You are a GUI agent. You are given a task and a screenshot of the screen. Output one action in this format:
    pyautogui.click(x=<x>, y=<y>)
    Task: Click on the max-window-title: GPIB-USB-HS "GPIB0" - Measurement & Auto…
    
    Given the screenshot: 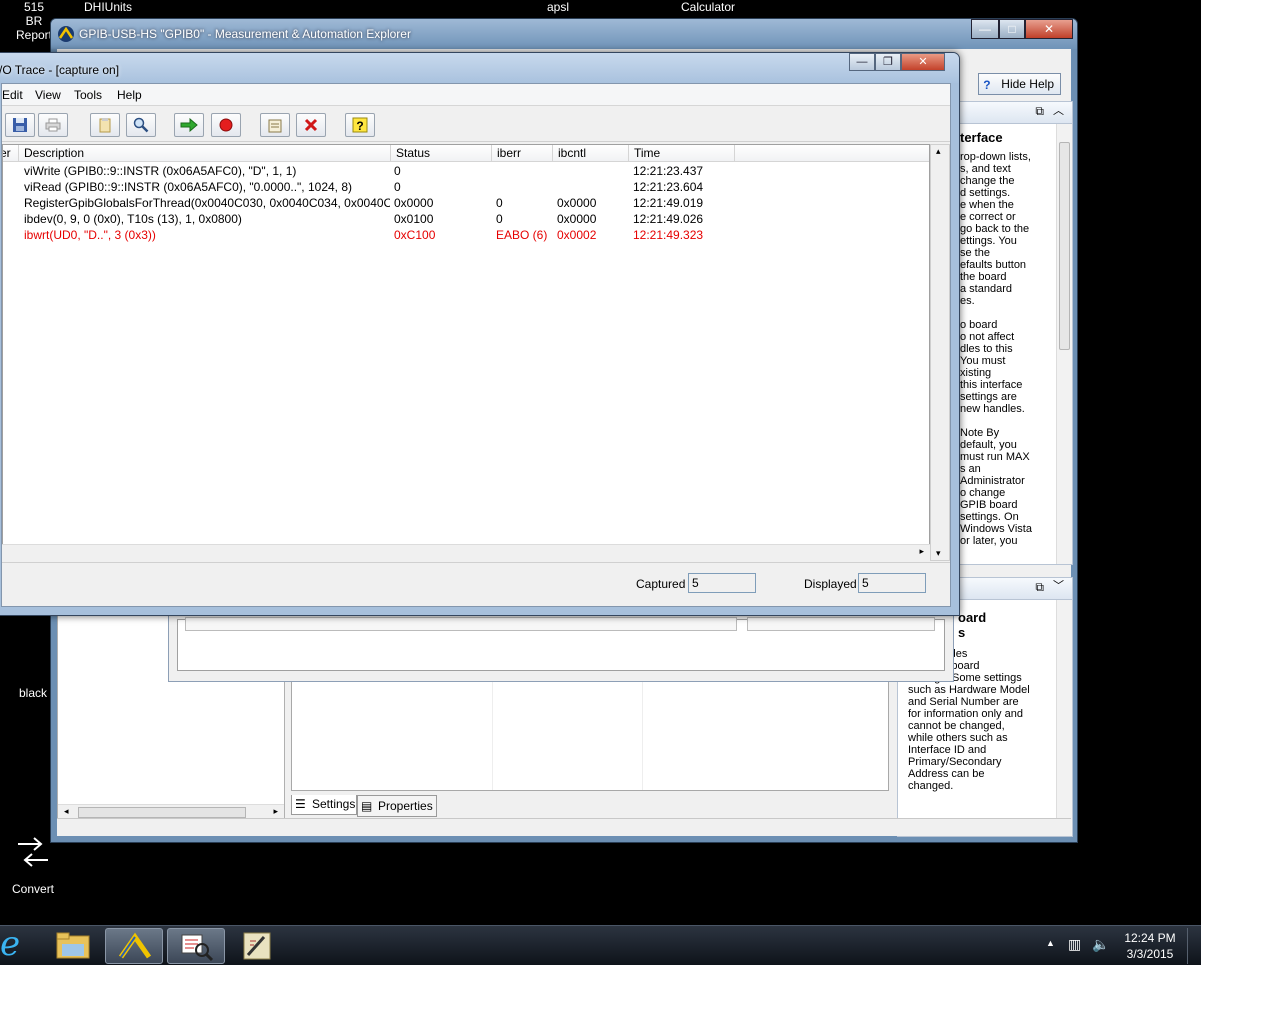 What is the action you would take?
    pyautogui.click(x=245, y=34)
    